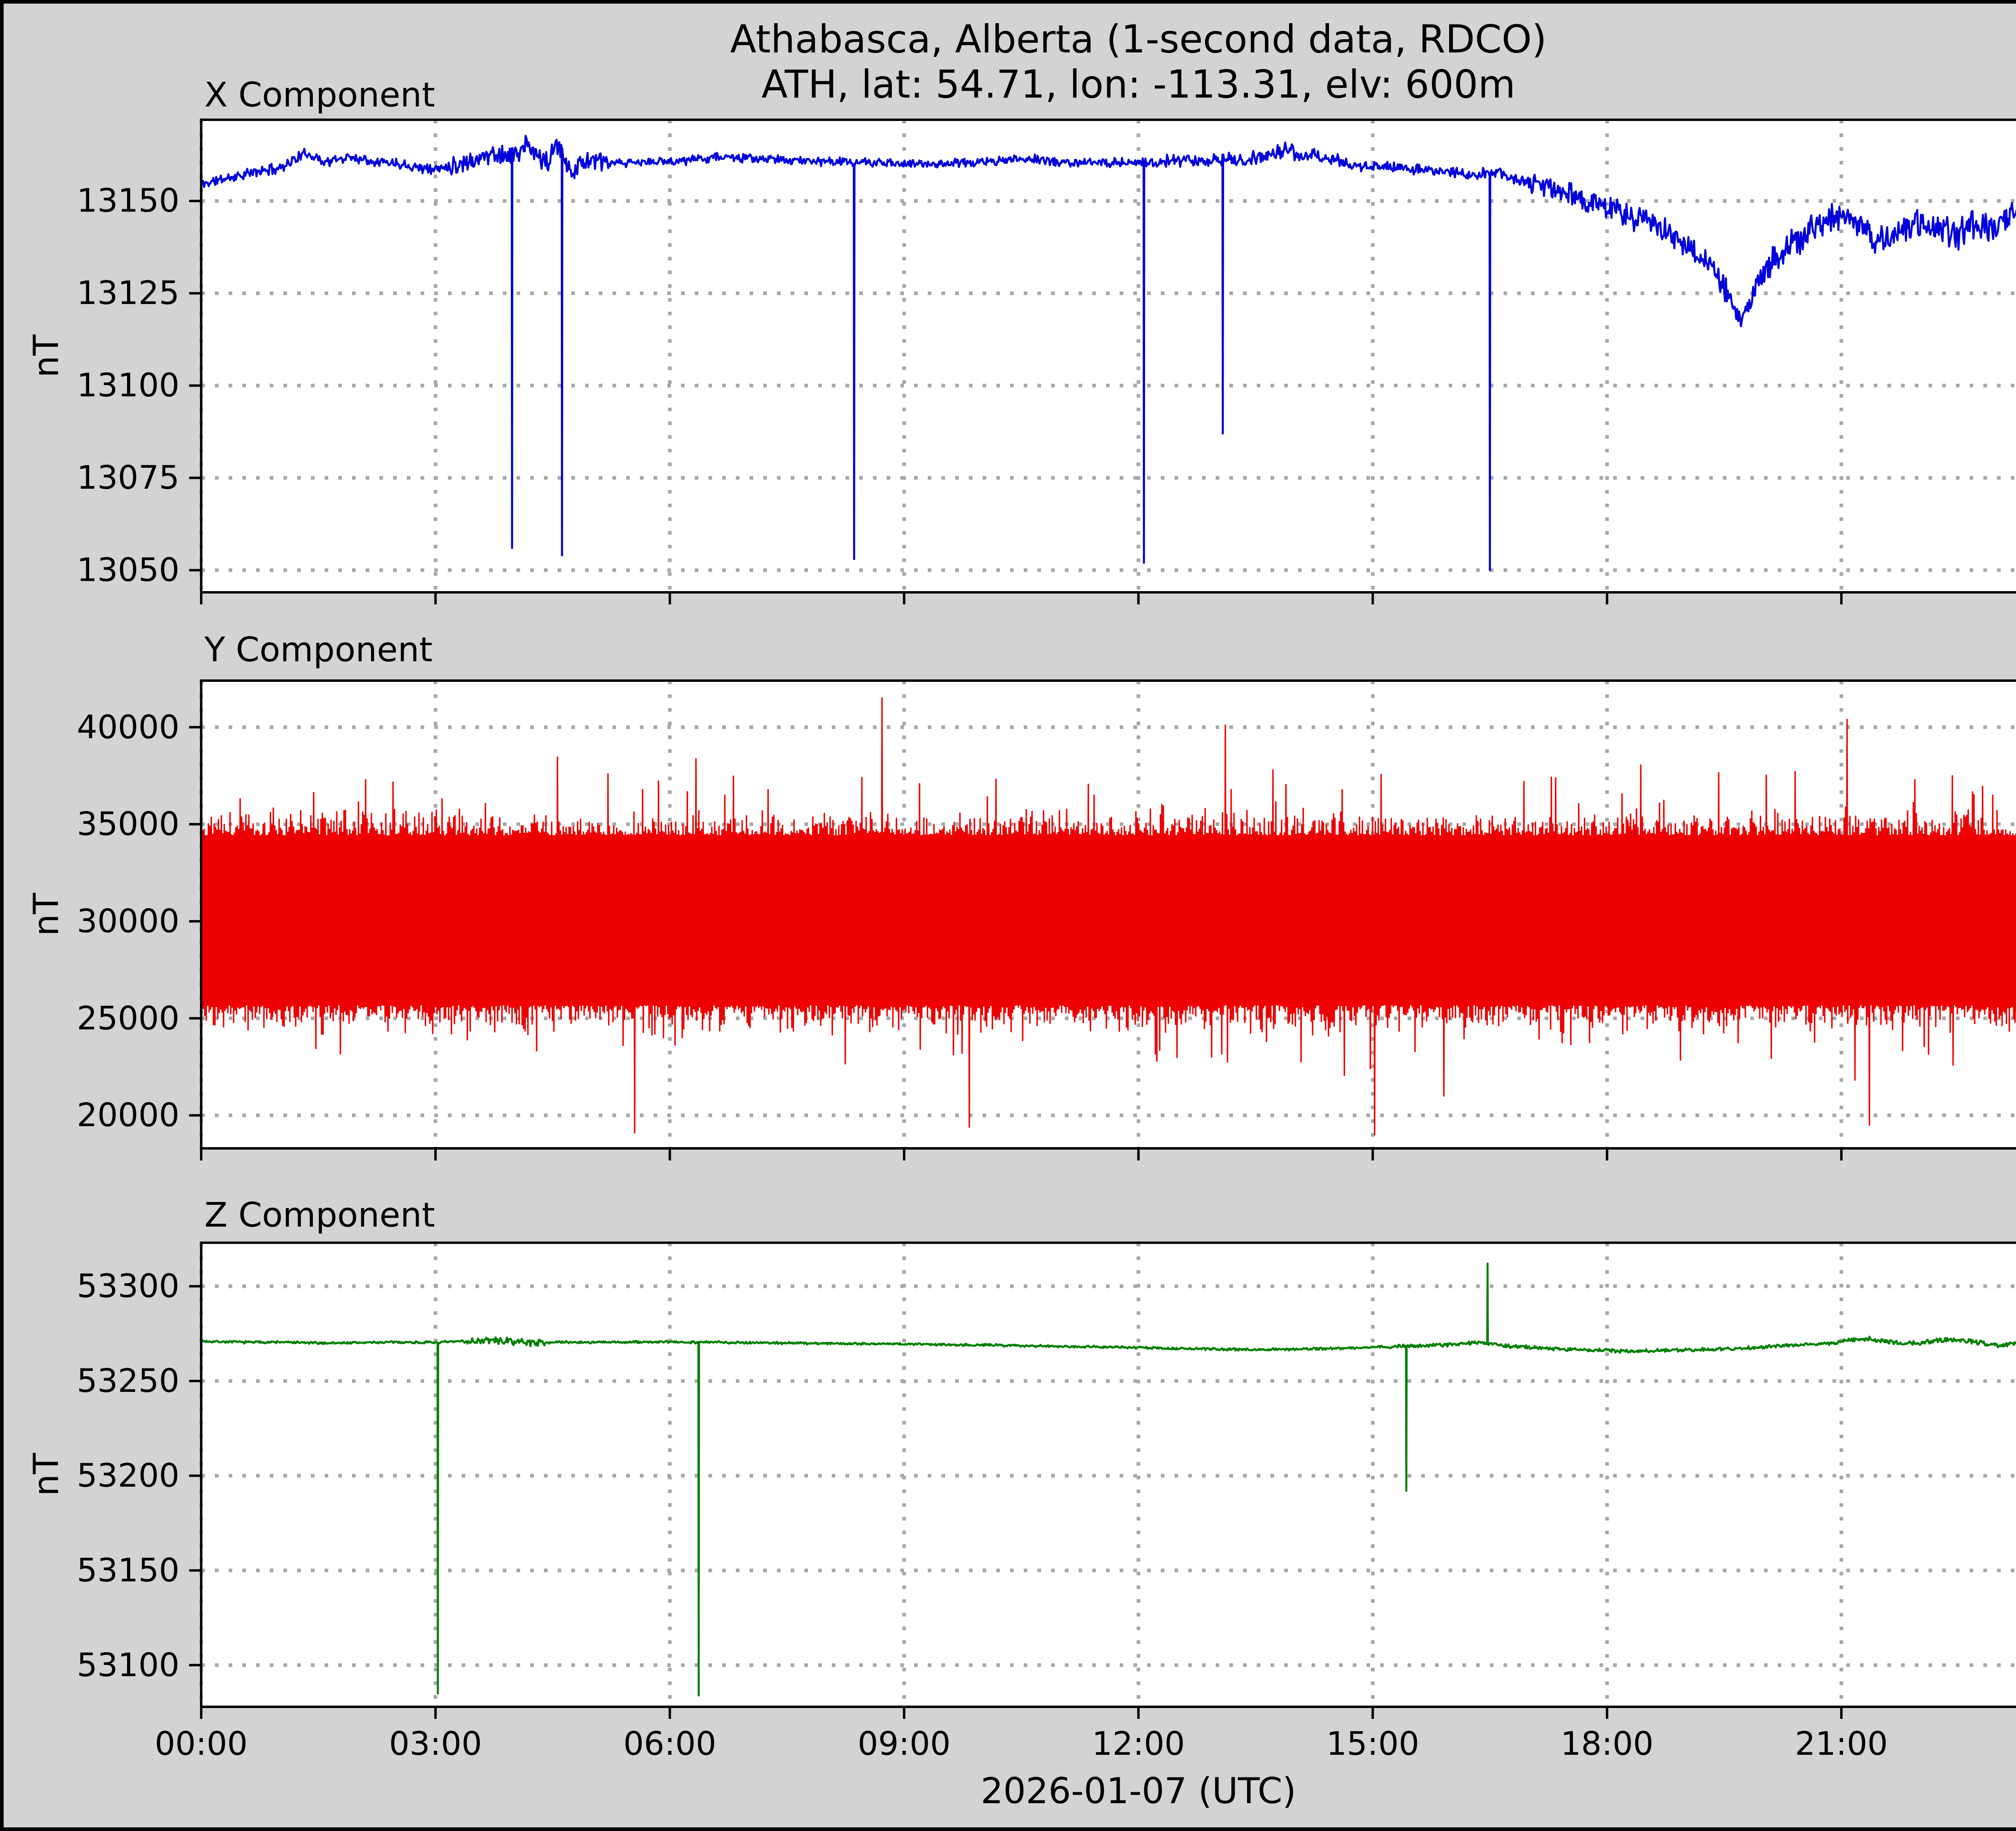 This screenshot has height=1831, width=2016. Describe the element at coordinates (669, 1743) in the screenshot. I see `x-tick-label: 06:00` at that location.